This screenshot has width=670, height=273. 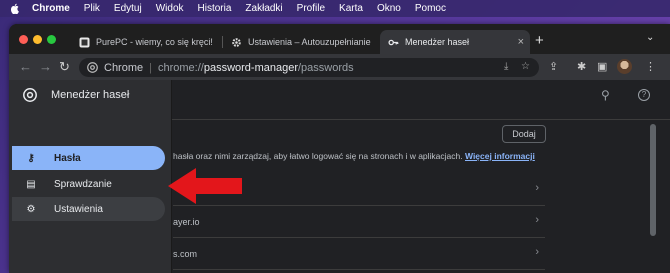 I want to click on apple-logo-icon, so click(x=15, y=8).